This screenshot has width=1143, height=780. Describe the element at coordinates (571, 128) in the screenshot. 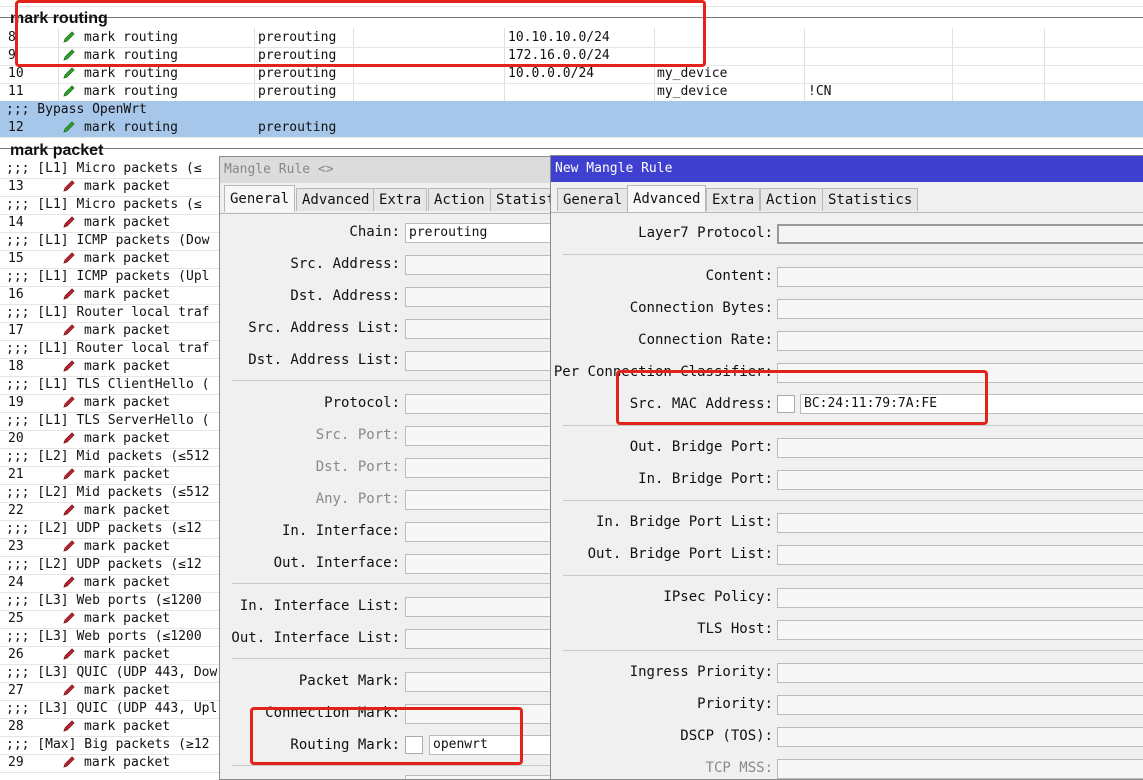

I see `selected-table-row: 12 mark routing prerouting` at that location.